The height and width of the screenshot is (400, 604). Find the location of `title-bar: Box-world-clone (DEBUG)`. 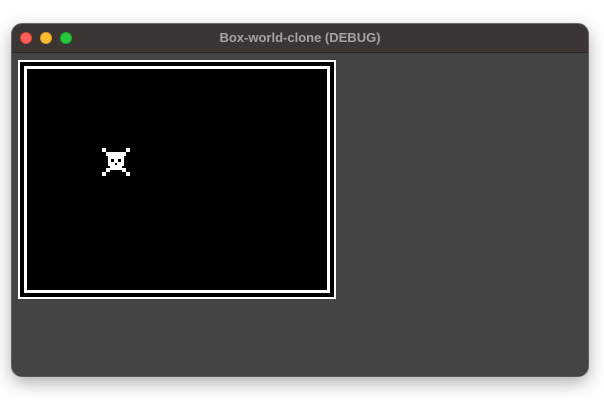

title-bar: Box-world-clone (DEBUG) is located at coordinates (300, 38).